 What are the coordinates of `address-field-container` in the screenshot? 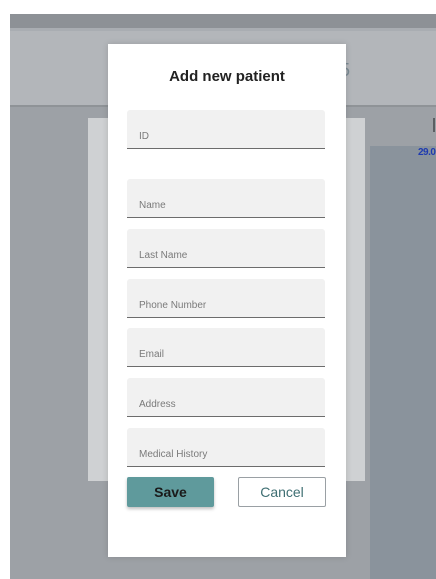 It's located at (226, 397).